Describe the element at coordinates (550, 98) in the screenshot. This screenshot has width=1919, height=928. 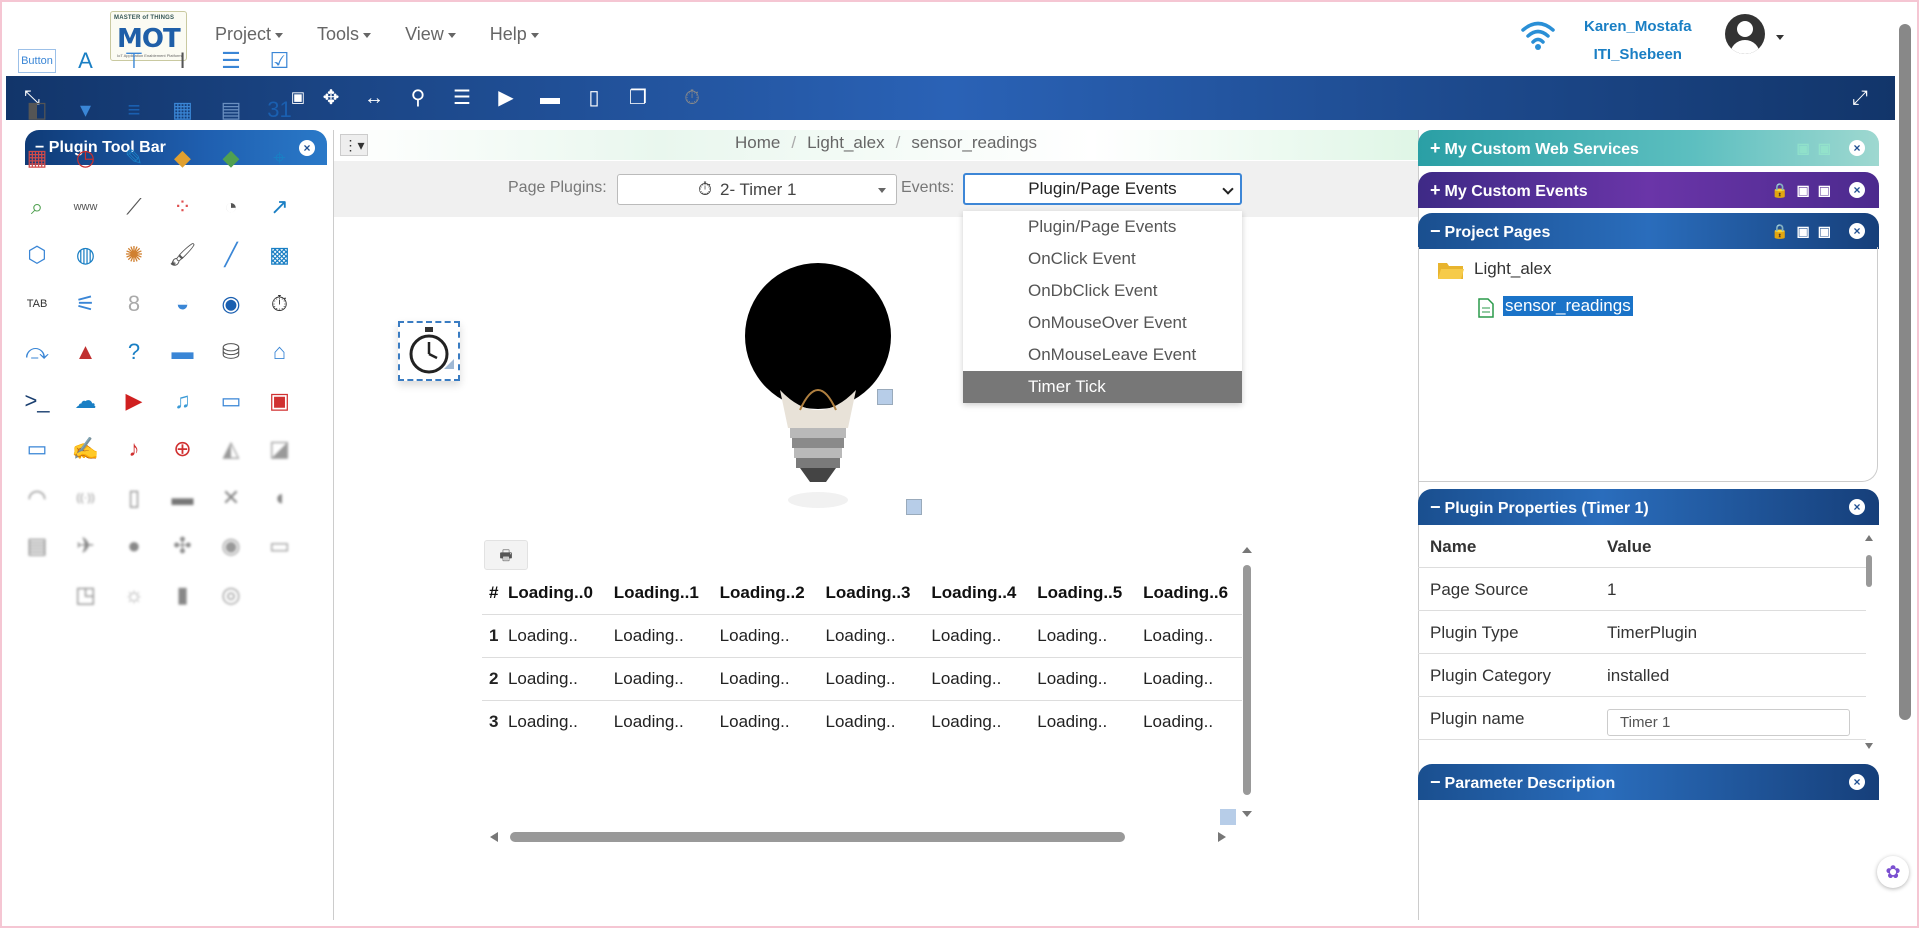
I see `folder-icon: ▬` at that location.